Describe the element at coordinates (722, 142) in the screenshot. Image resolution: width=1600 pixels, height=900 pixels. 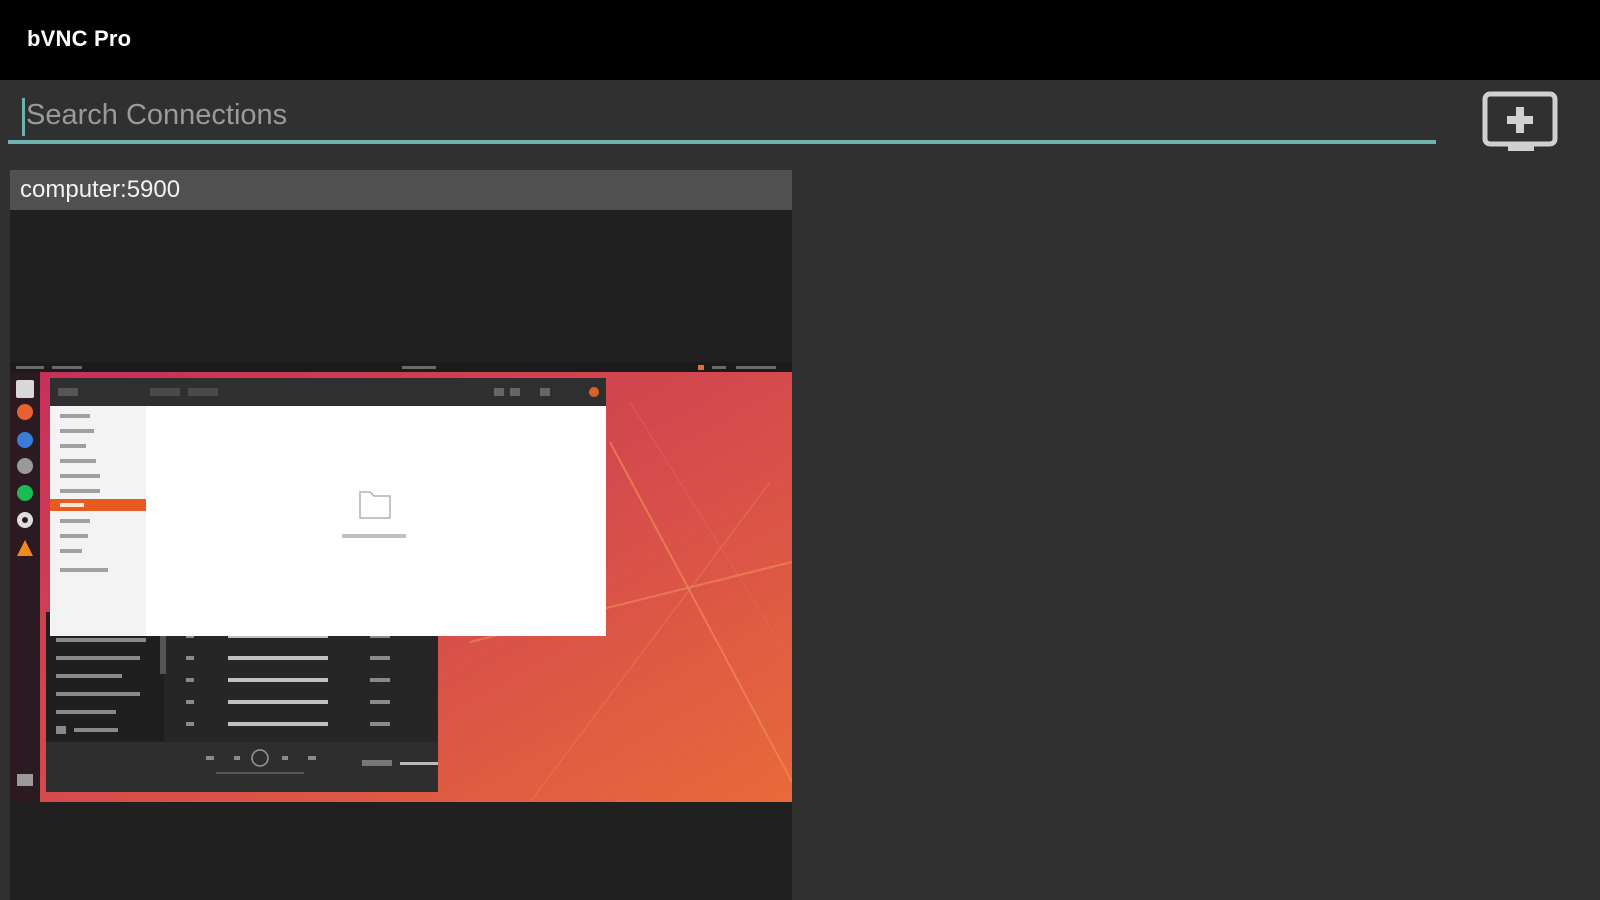
I see `search-underline` at that location.